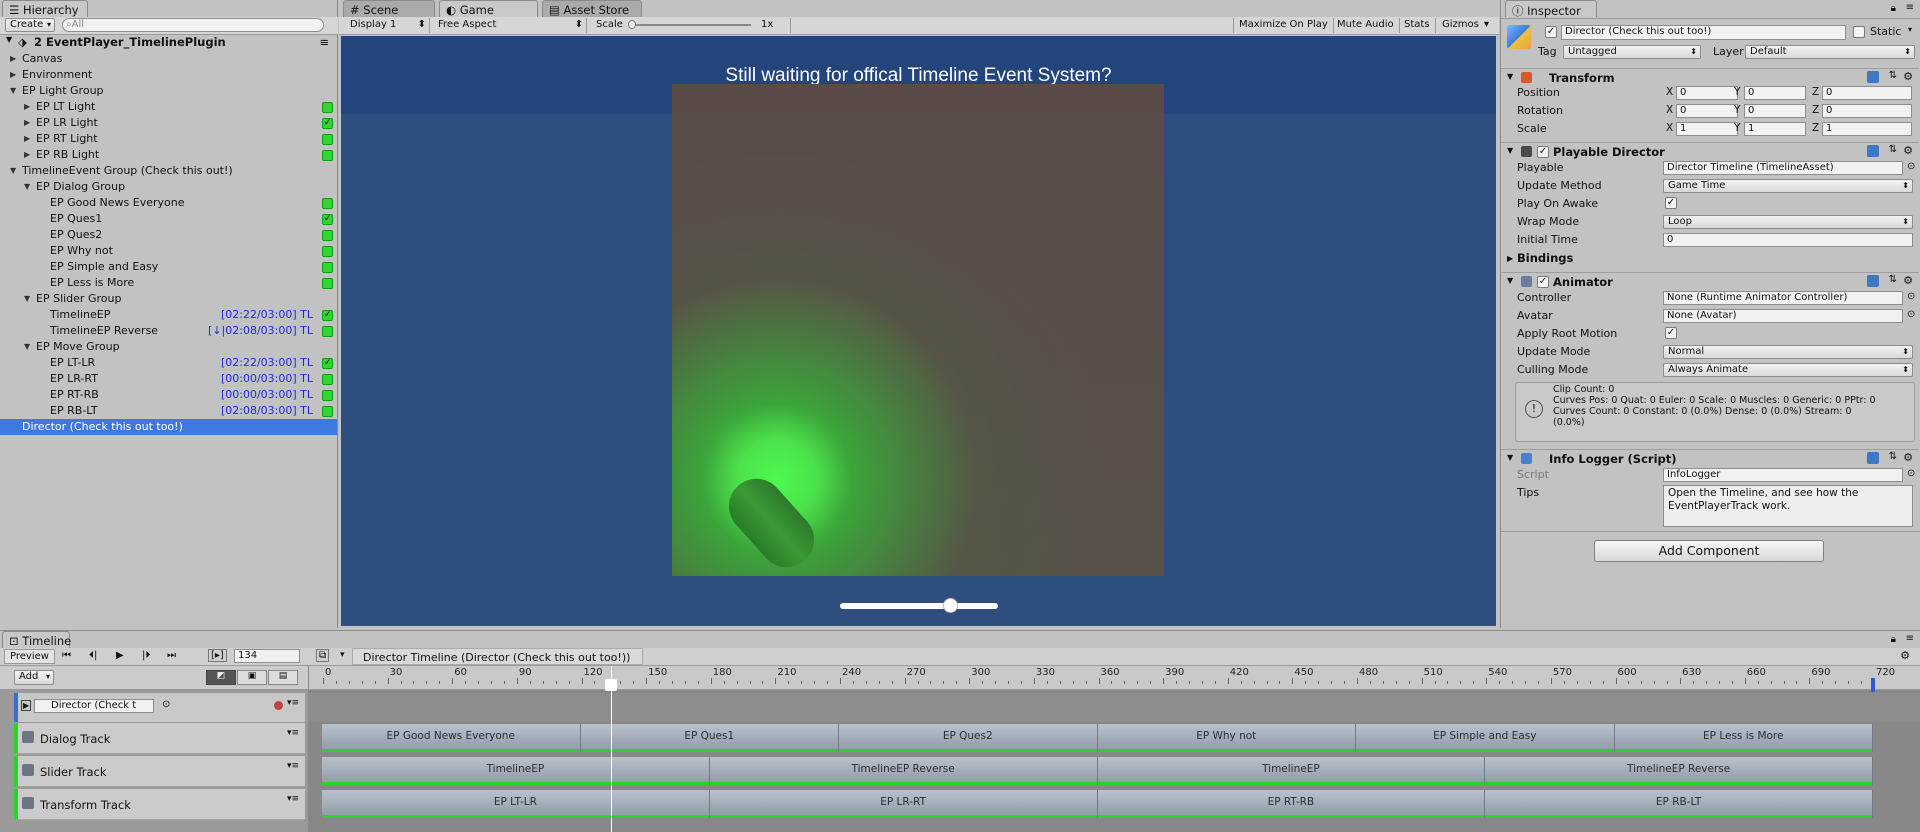 This screenshot has height=832, width=1920. What do you see at coordinates (1551, 32) in the screenshot?
I see `active-checkbox: ✓` at bounding box center [1551, 32].